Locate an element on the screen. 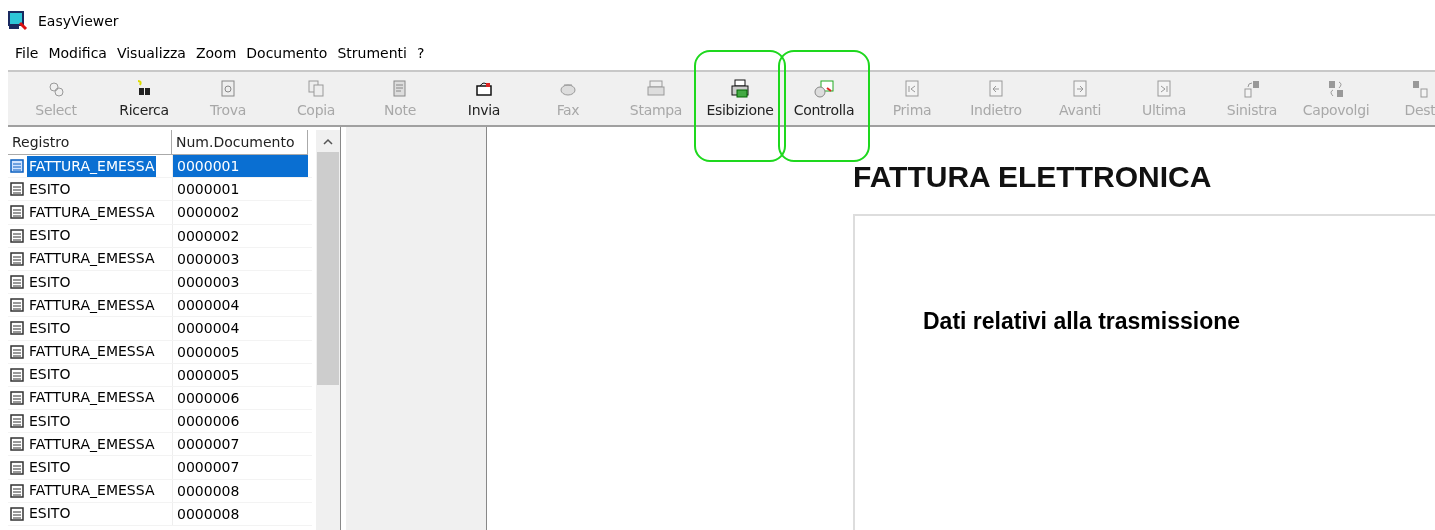 This screenshot has height=530, width=1435. scrollbar-thumb is located at coordinates (328, 268).